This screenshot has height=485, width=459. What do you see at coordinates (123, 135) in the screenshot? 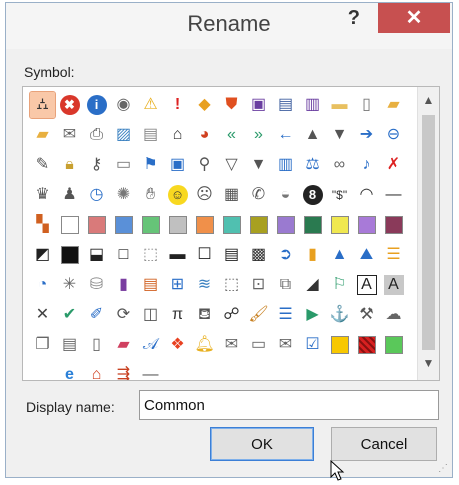
I see `symbol-cell: ▨` at bounding box center [123, 135].